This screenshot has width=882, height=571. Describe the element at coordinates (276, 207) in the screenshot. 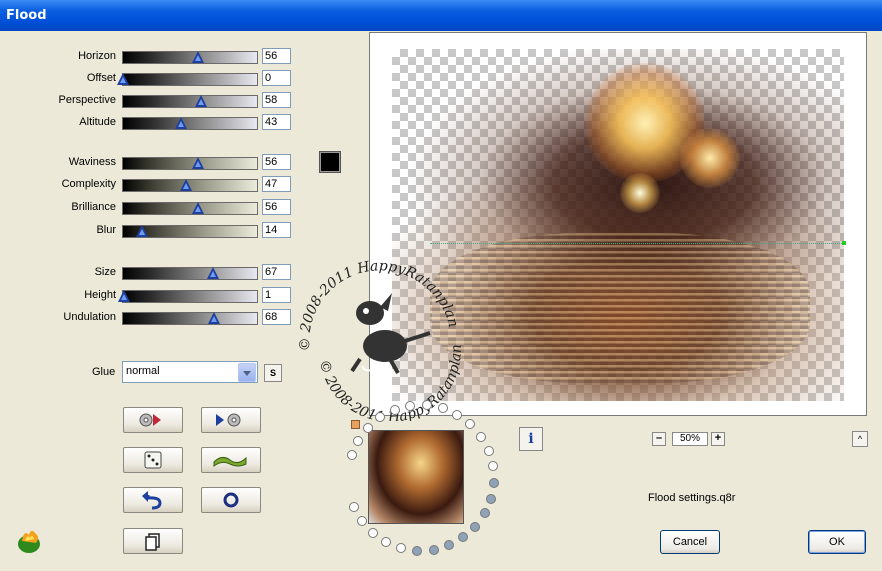

I see `value-field-brilliance: 56` at that location.